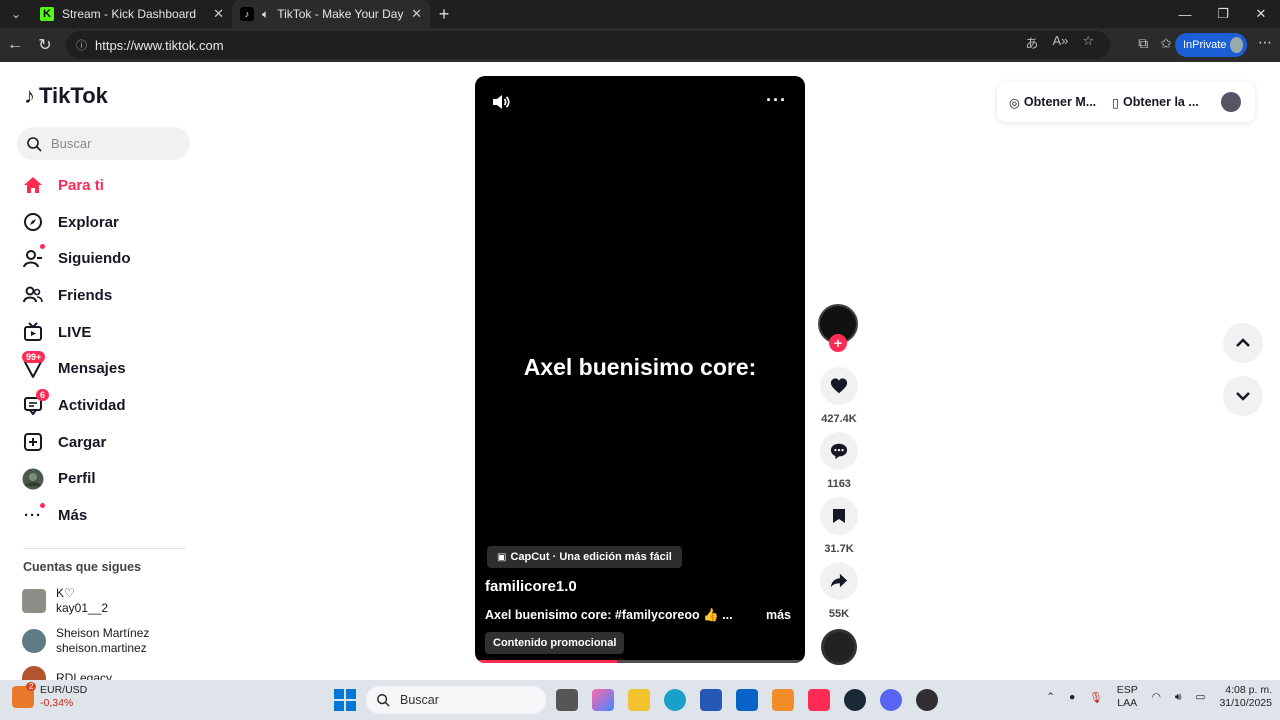  What do you see at coordinates (100, 332) in the screenshot?
I see `sidebar-item-live: LIVE` at bounding box center [100, 332].